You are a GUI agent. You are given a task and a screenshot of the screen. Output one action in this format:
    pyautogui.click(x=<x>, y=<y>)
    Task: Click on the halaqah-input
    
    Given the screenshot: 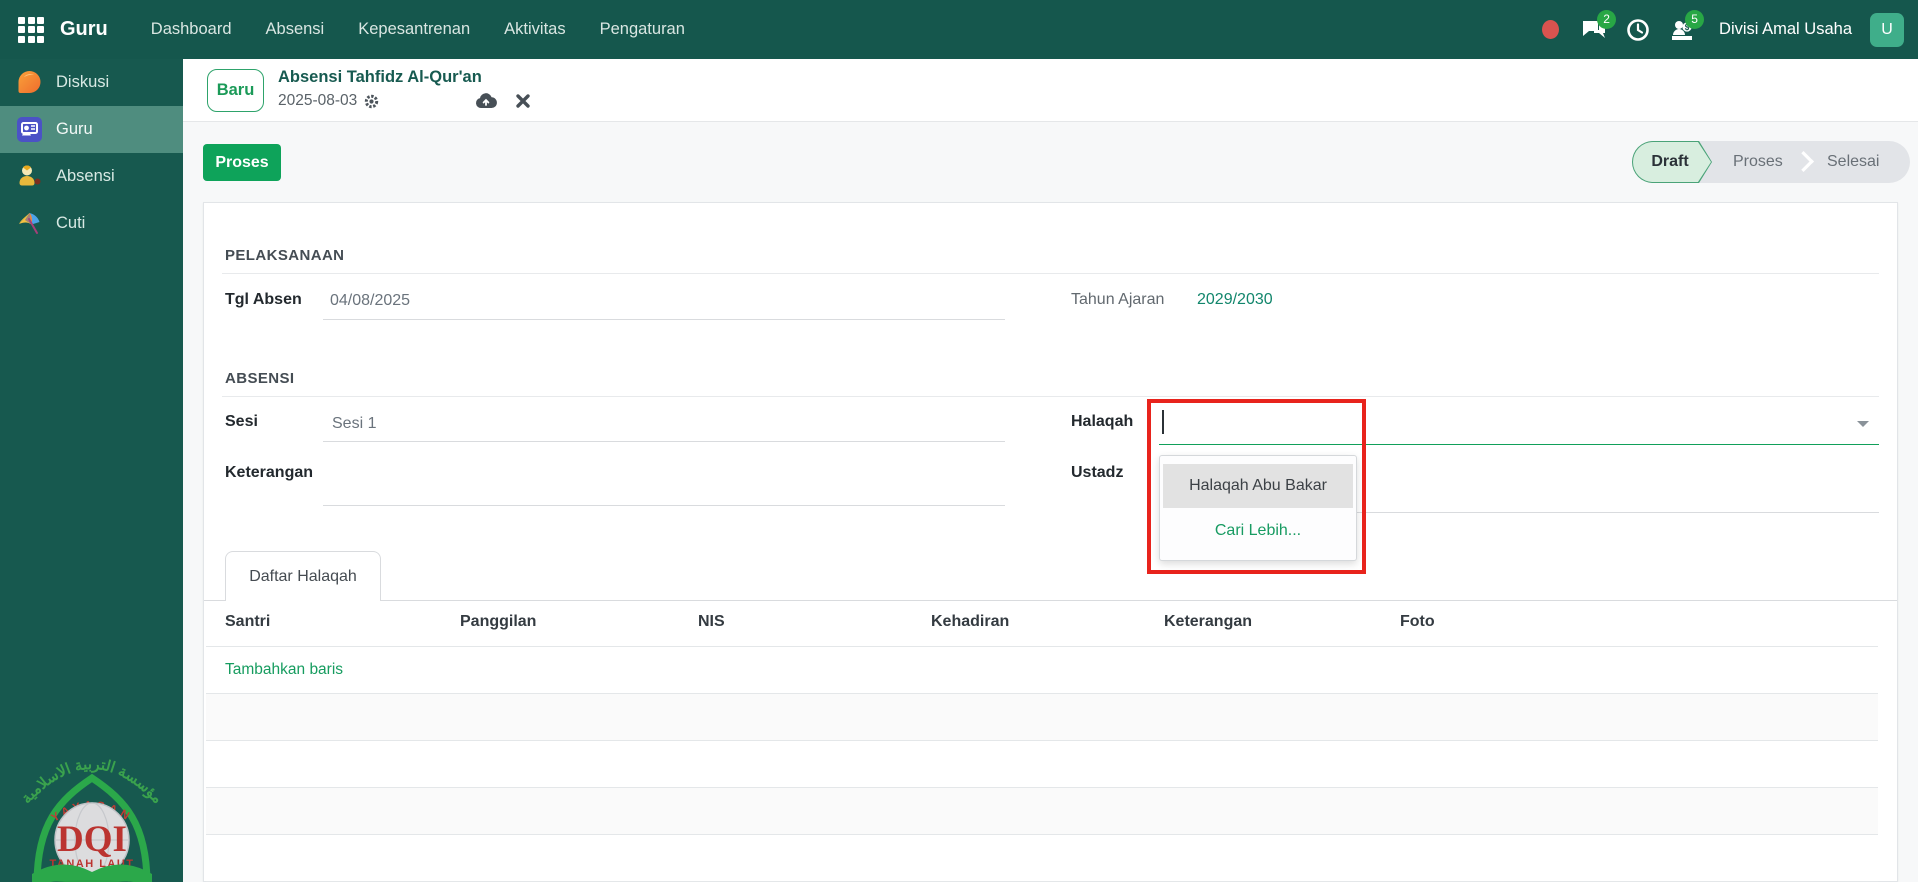 What is the action you would take?
    pyautogui.click(x=1504, y=425)
    